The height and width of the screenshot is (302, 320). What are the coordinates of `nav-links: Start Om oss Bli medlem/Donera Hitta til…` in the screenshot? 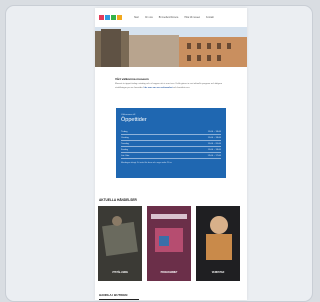 It's located at (174, 18).